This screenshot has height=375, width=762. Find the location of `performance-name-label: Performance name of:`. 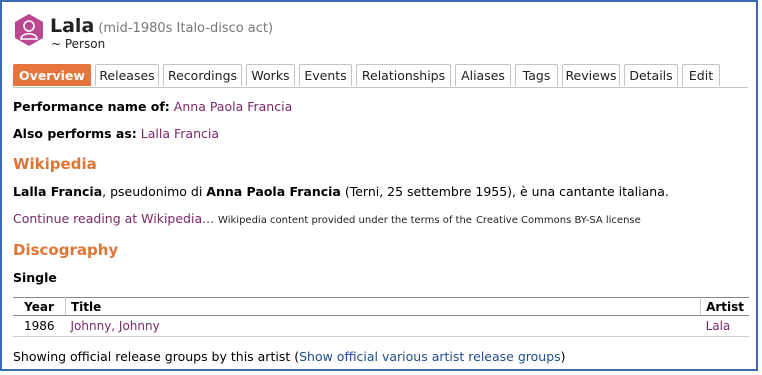

performance-name-label: Performance name of: is located at coordinates (91, 106).